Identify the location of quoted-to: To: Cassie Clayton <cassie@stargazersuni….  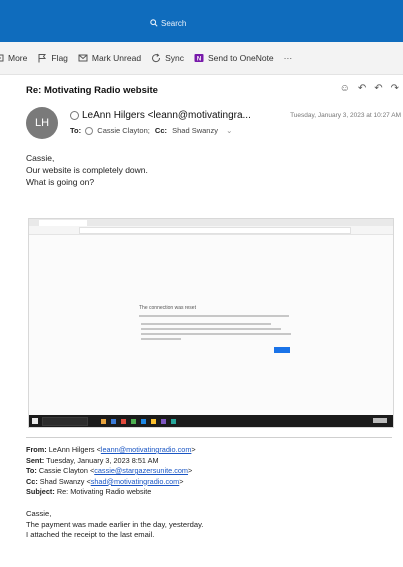
(111, 471).